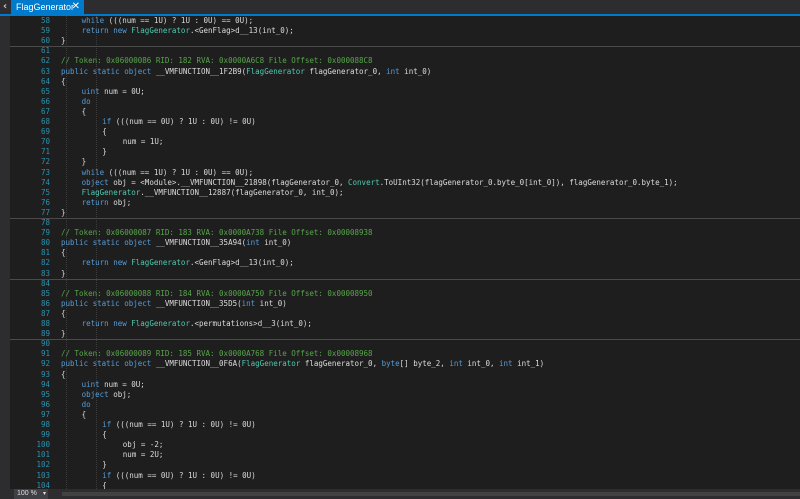 This screenshot has width=800, height=499. I want to click on line-number: 67, so click(45, 111).